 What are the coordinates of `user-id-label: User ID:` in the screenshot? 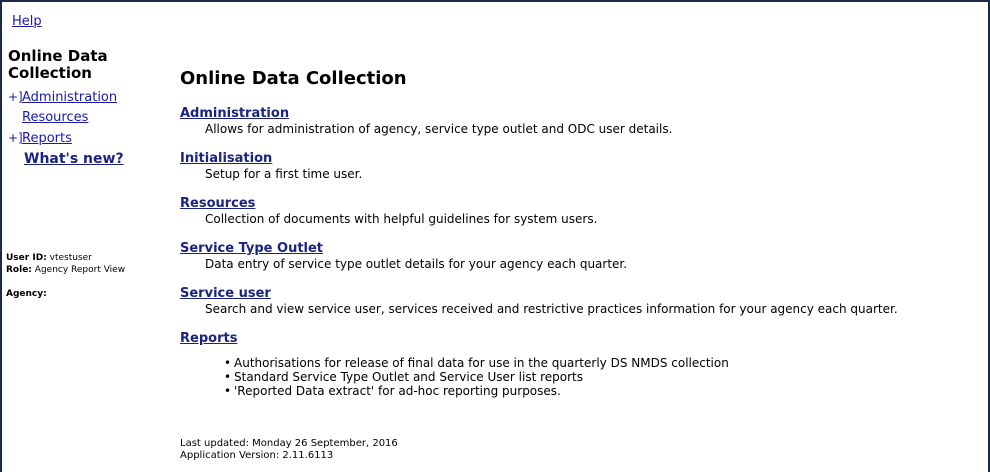 It's located at (26, 258).